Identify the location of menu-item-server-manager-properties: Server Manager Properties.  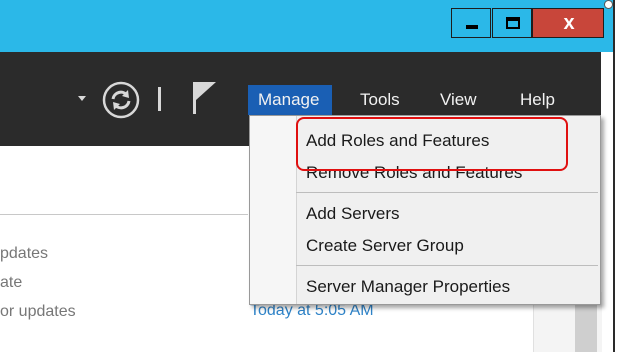
(408, 287).